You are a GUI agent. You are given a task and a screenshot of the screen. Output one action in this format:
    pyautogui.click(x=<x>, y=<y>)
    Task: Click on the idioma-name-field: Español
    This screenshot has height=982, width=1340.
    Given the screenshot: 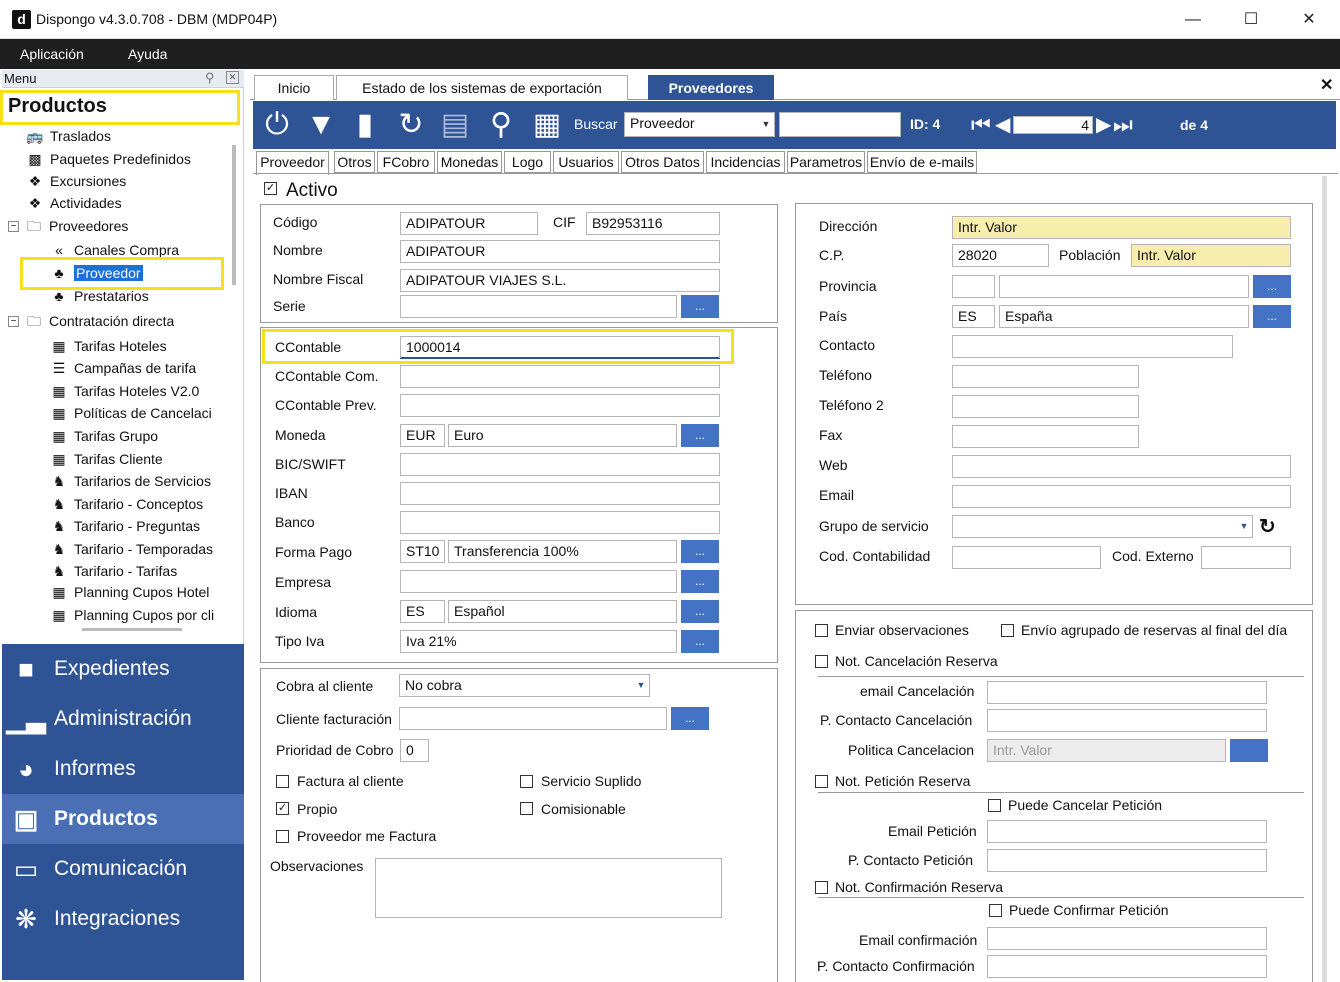 What is the action you would take?
    pyautogui.click(x=562, y=611)
    